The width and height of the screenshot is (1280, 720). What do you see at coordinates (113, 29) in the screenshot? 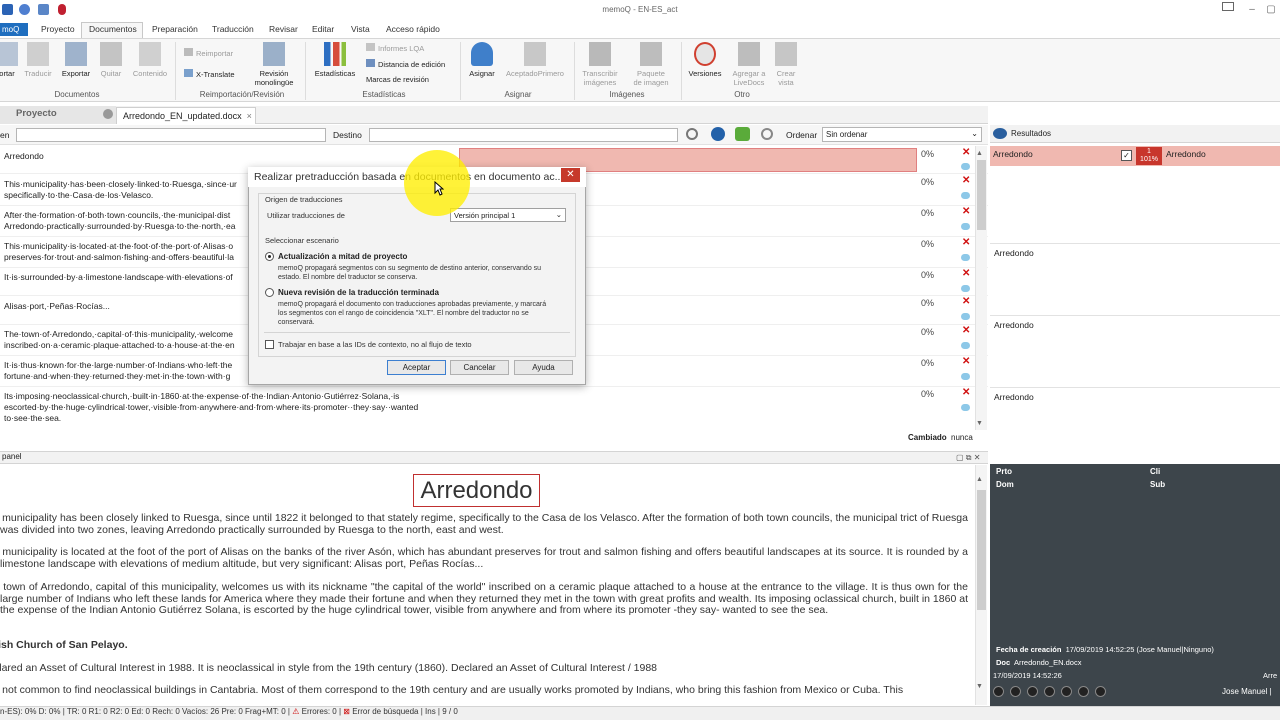
I see `menu-documentos: Documentos` at bounding box center [113, 29].